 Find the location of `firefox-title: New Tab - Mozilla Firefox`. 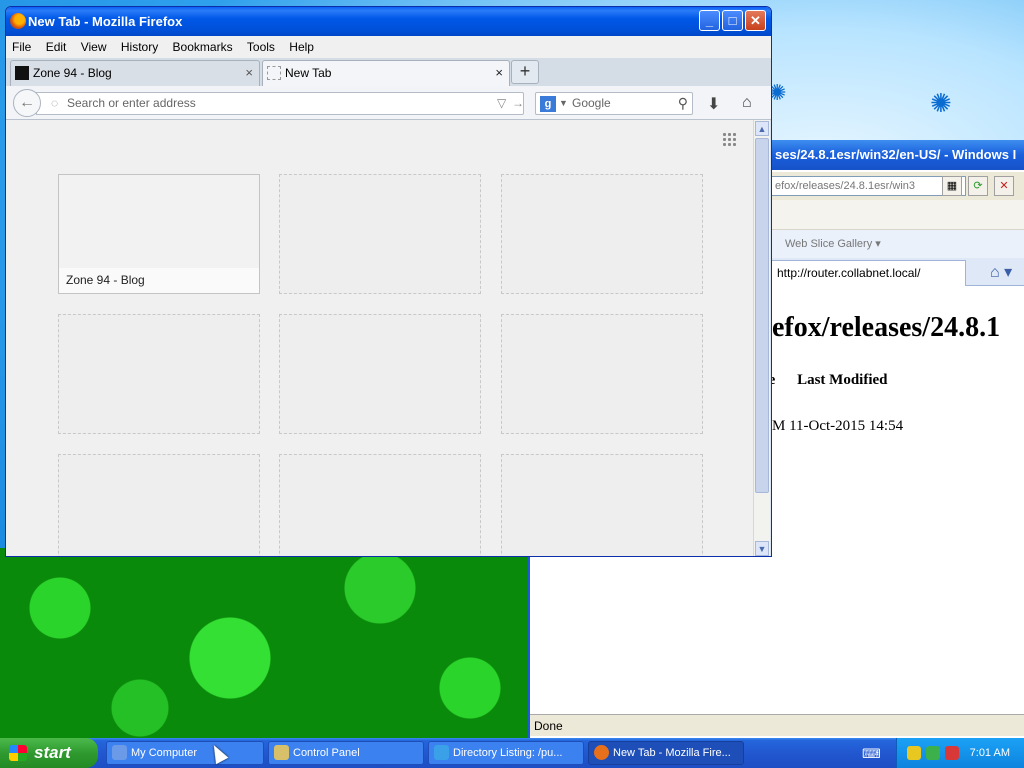

firefox-title: New Tab - Mozilla Firefox is located at coordinates (105, 21).